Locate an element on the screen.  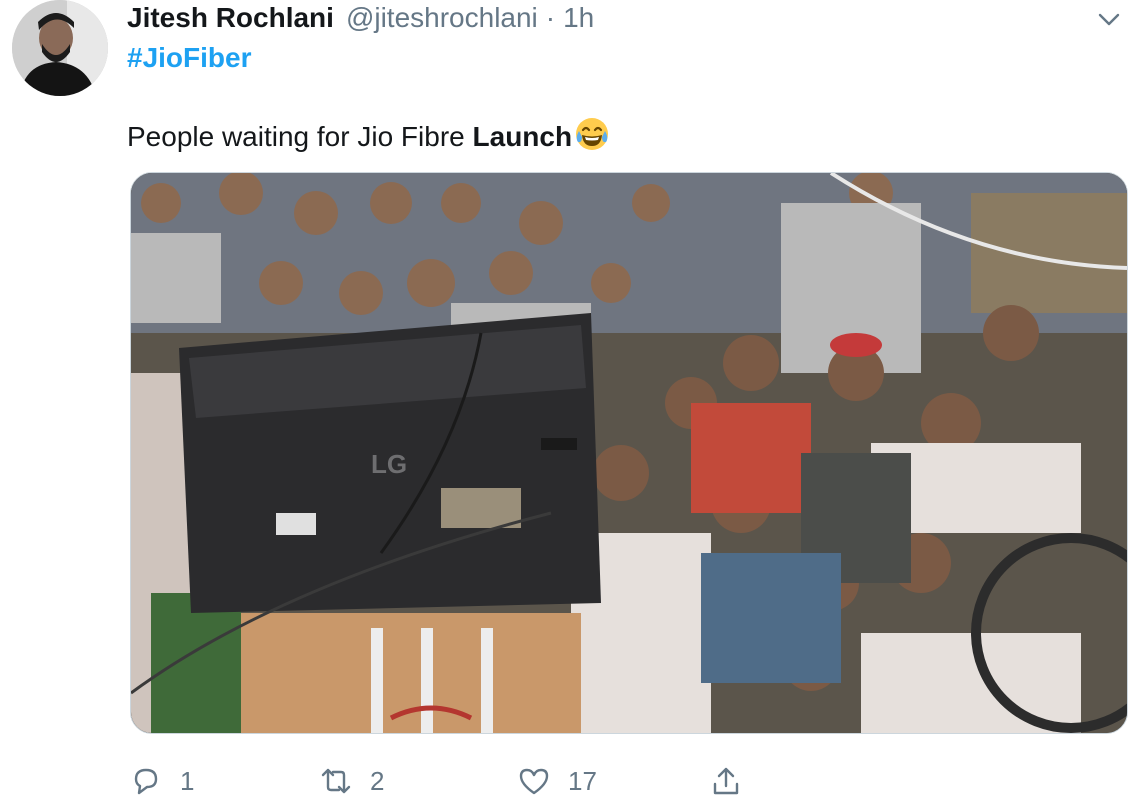
tweet-timestamp: 1h is located at coordinates (578, 18).